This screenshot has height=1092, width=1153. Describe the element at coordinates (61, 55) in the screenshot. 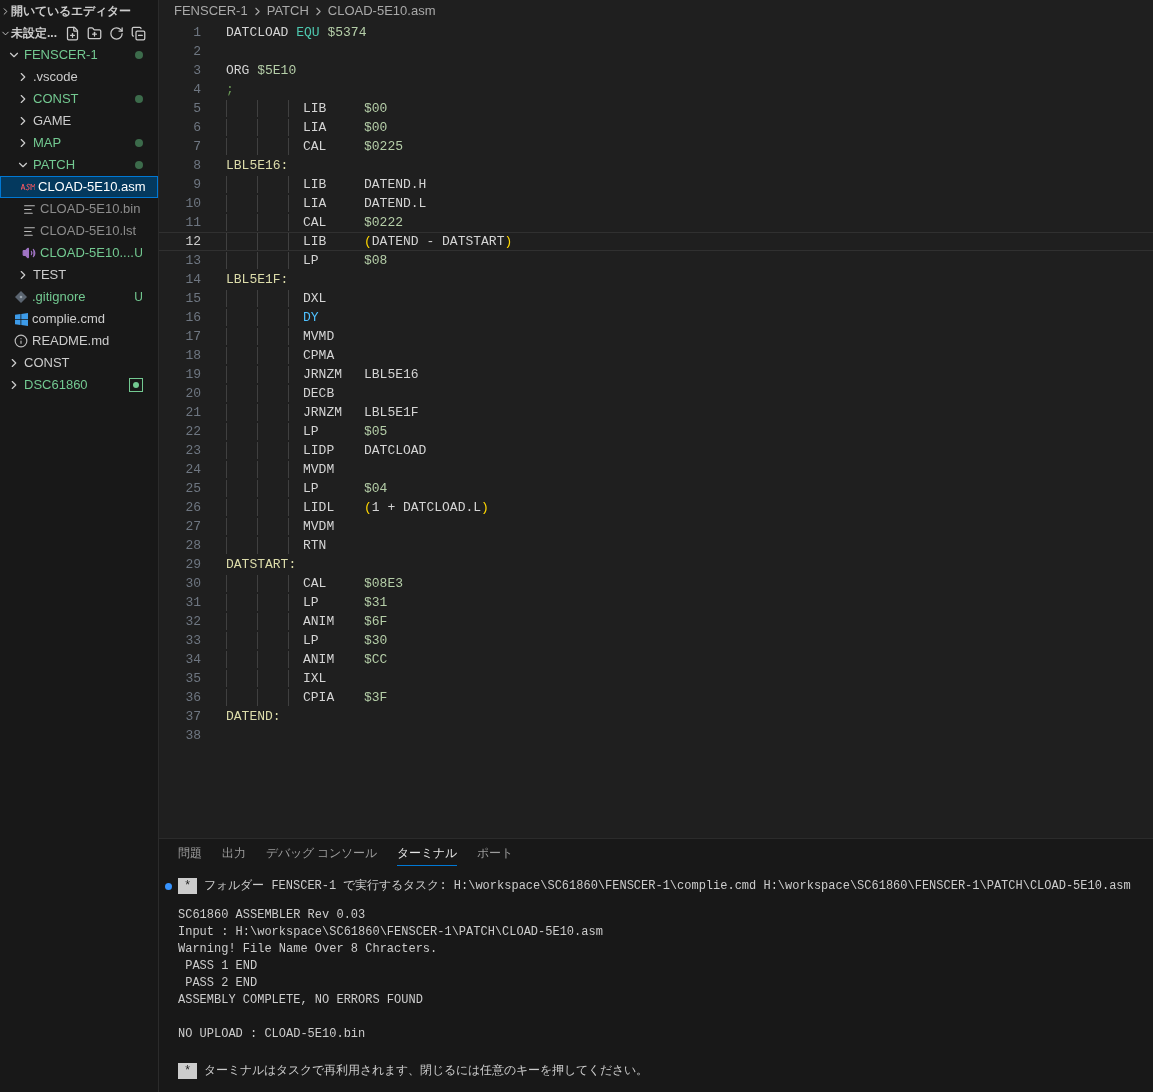

I see `item-label: FENSCER-1` at that location.